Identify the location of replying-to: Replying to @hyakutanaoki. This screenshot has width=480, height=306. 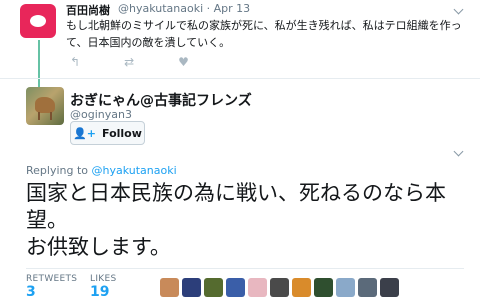
(101, 170).